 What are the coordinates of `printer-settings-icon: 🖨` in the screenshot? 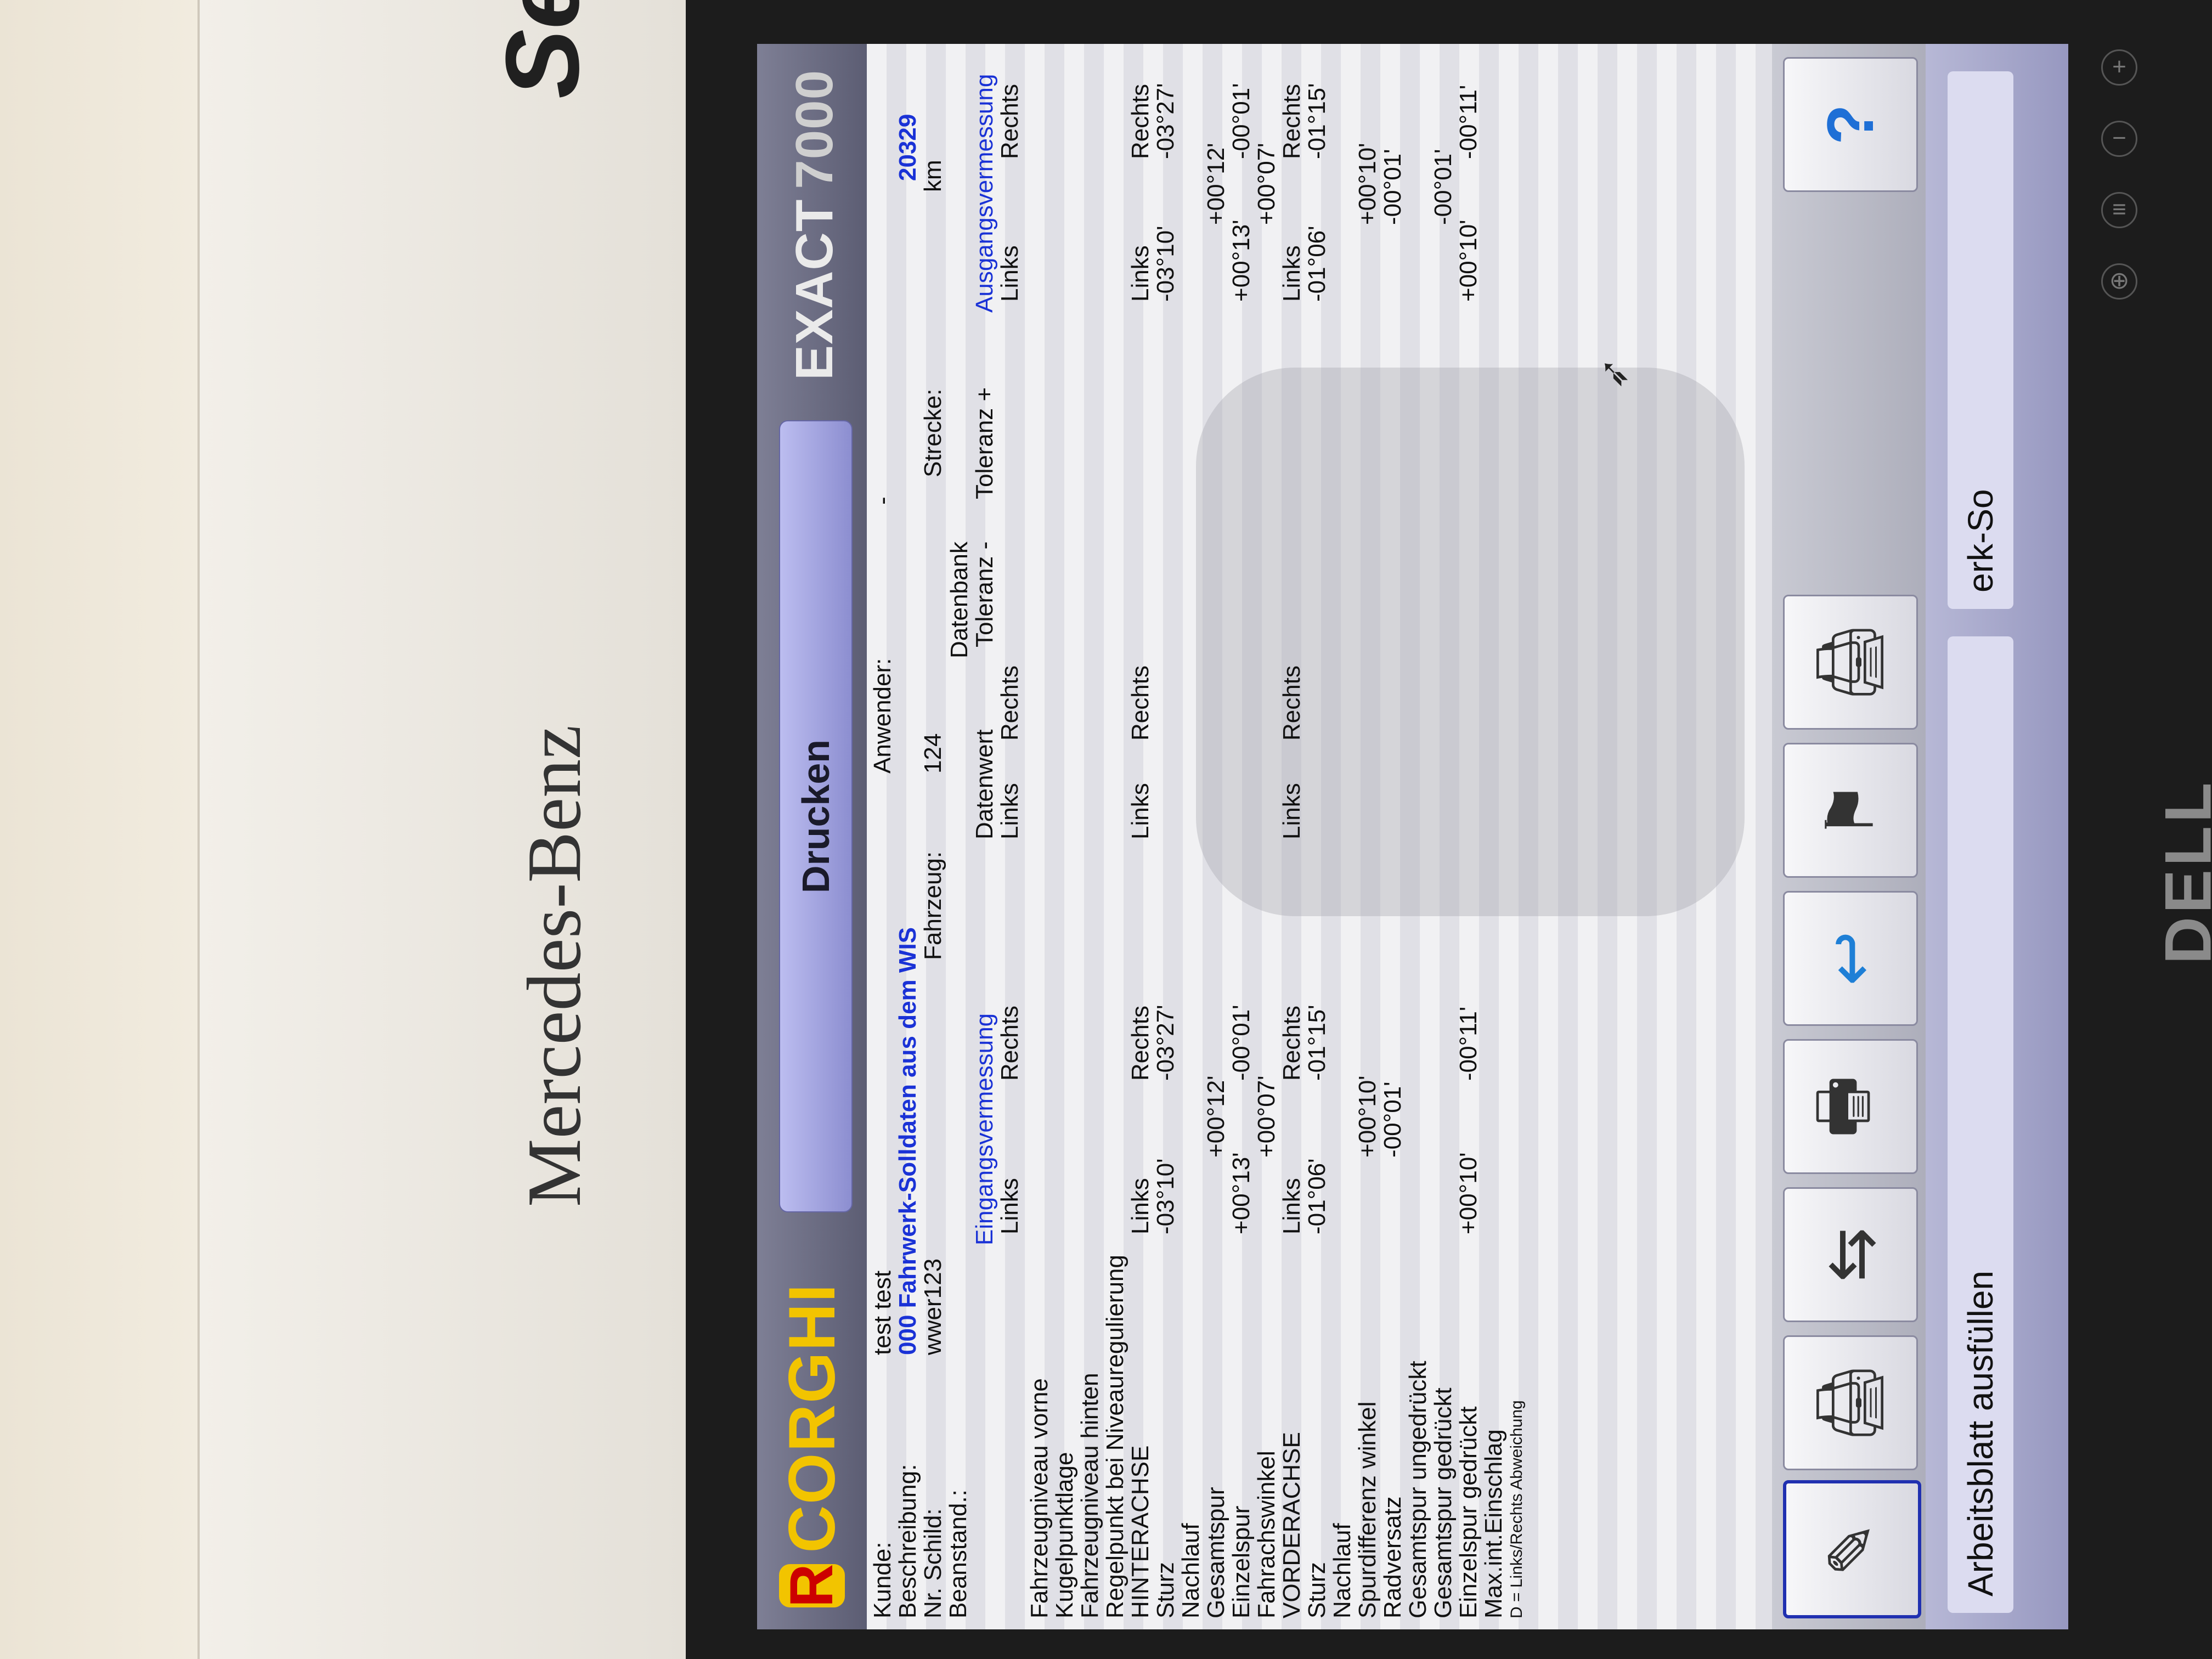 It's located at (1850, 662).